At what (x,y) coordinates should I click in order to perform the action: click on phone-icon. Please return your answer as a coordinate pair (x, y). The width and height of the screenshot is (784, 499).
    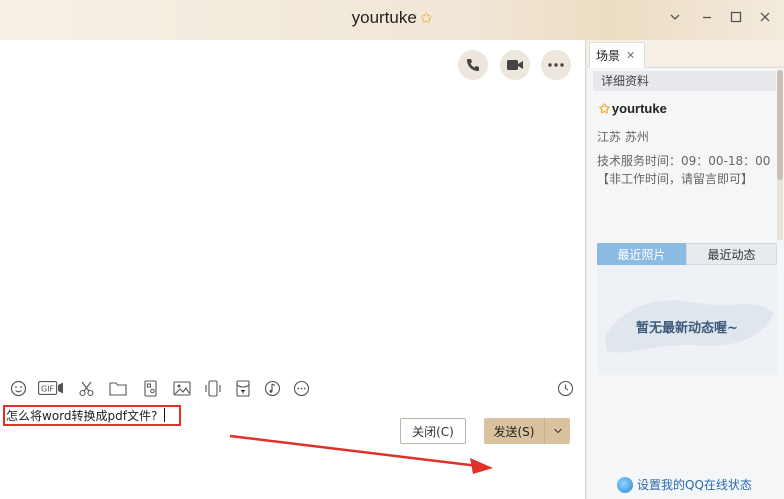
    Looking at the image, I should click on (473, 65).